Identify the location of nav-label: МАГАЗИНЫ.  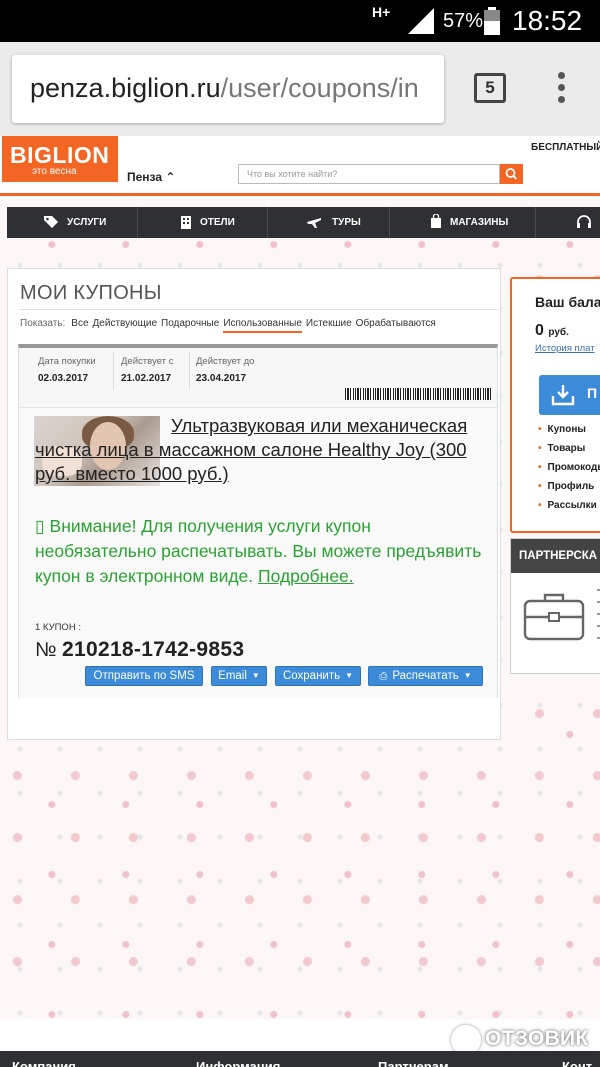
(479, 222).